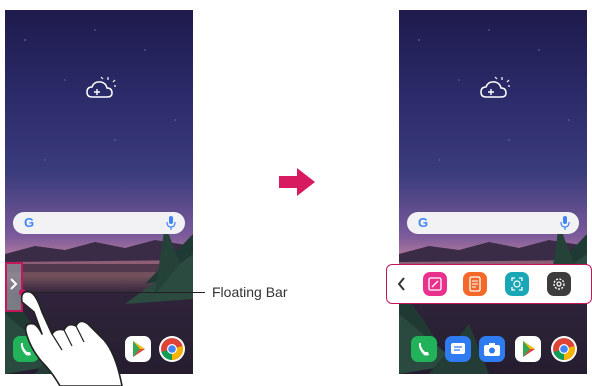 The image size is (592, 386). What do you see at coordinates (489, 284) in the screenshot?
I see `floating-bar` at bounding box center [489, 284].